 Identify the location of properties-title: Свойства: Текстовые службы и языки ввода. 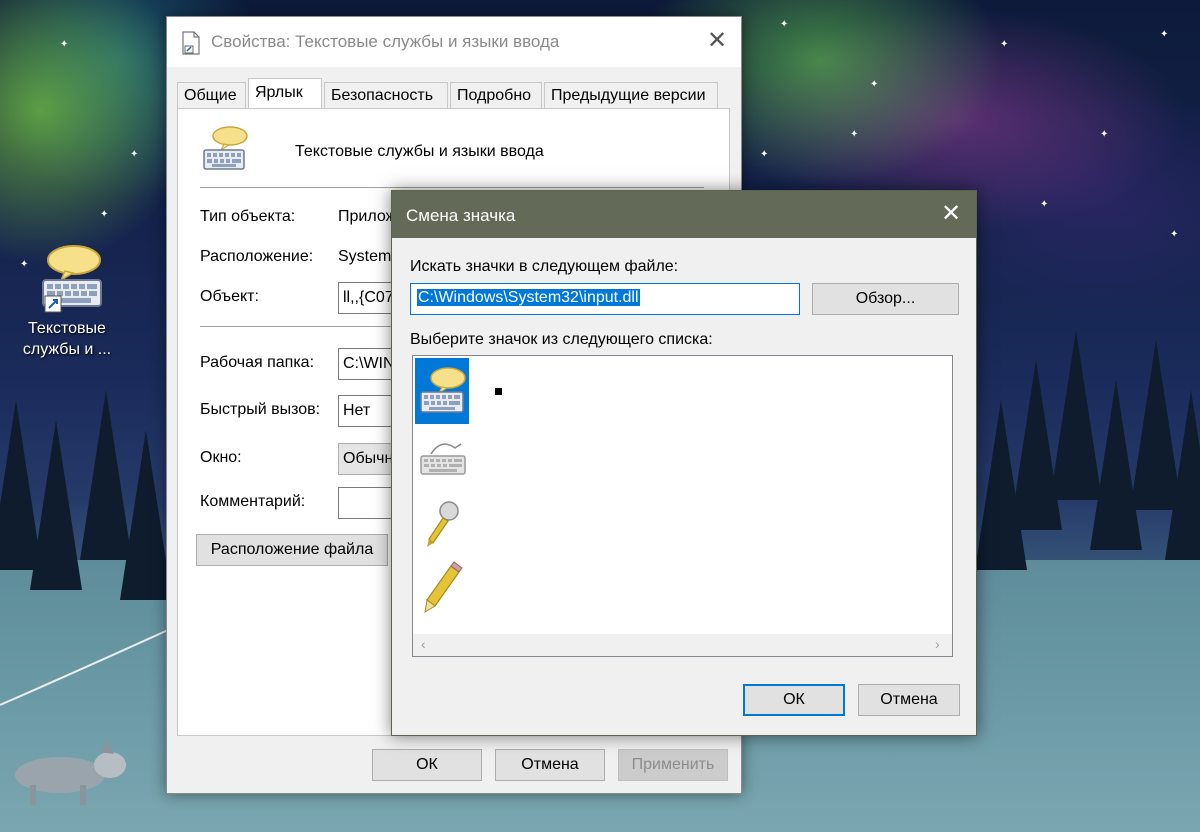
(385, 41).